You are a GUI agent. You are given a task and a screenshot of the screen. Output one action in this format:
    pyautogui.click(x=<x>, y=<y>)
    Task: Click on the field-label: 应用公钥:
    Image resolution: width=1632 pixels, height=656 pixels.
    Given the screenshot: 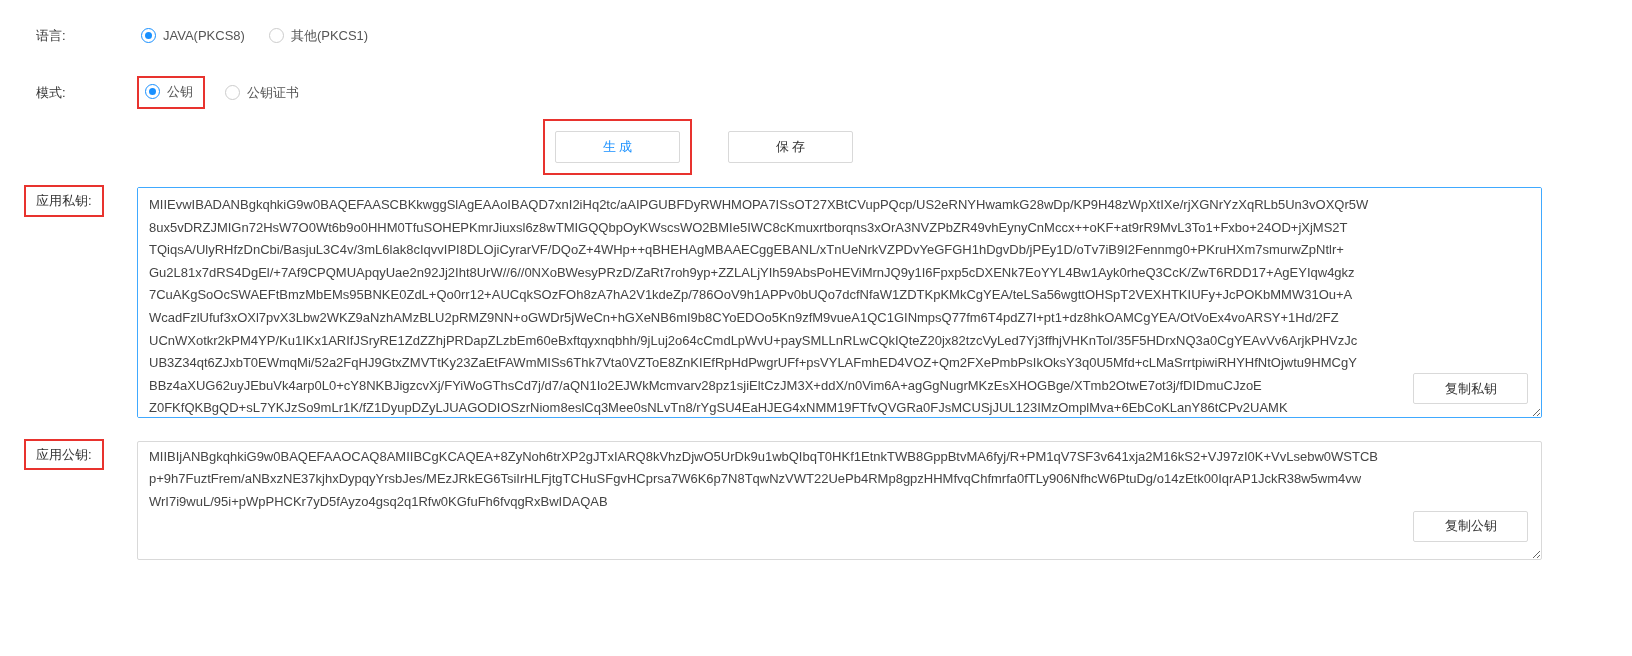 What is the action you would take?
    pyautogui.click(x=64, y=454)
    